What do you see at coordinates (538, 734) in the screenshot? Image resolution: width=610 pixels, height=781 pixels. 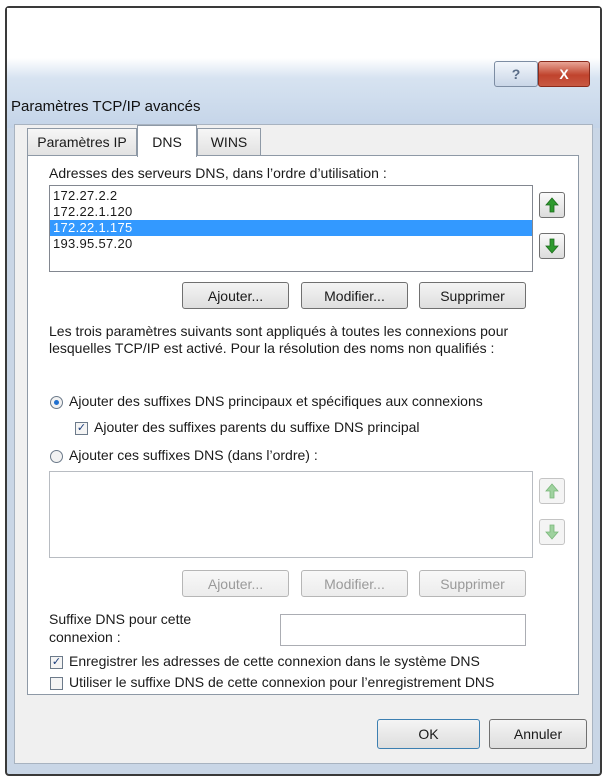 I see `cancel-button: Annuler` at bounding box center [538, 734].